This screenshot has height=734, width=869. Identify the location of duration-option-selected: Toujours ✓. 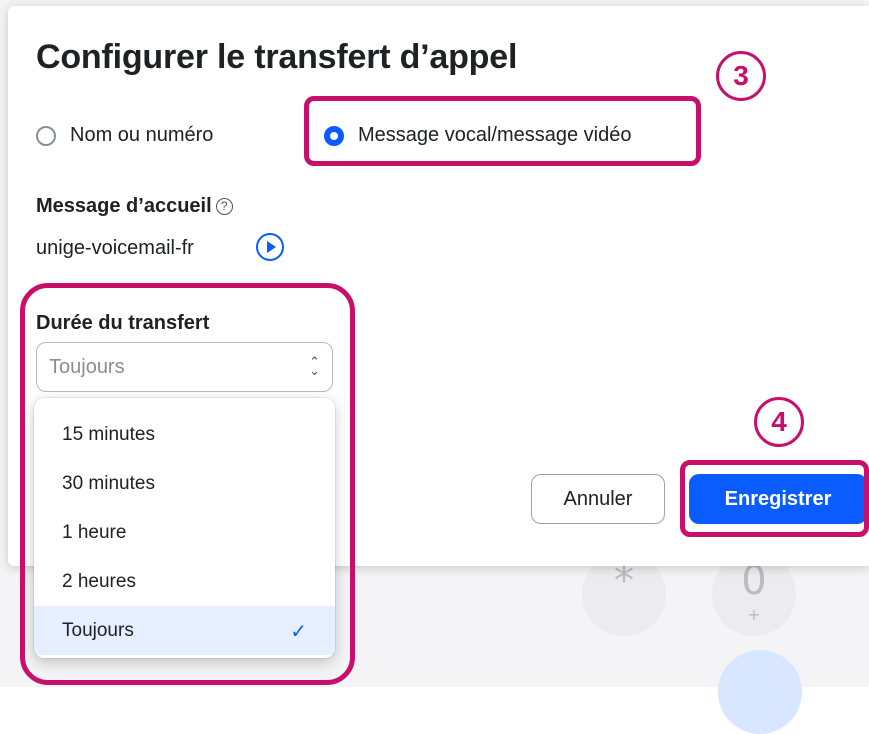
(184, 630).